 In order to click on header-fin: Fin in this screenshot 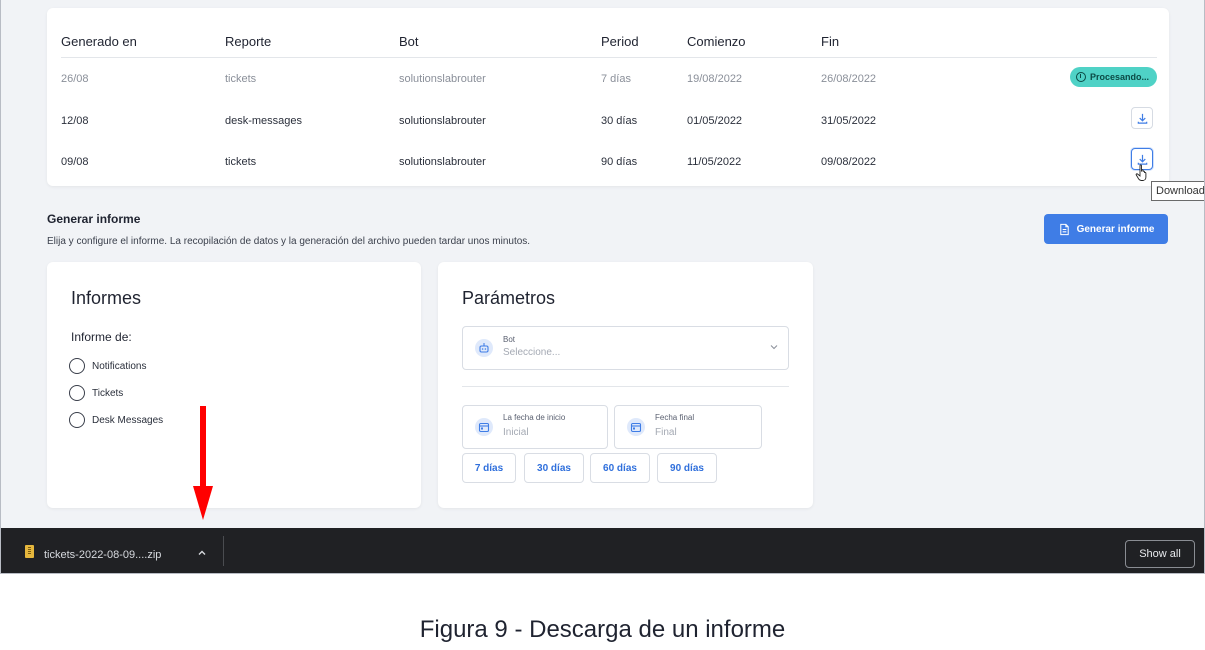, I will do `click(830, 41)`.